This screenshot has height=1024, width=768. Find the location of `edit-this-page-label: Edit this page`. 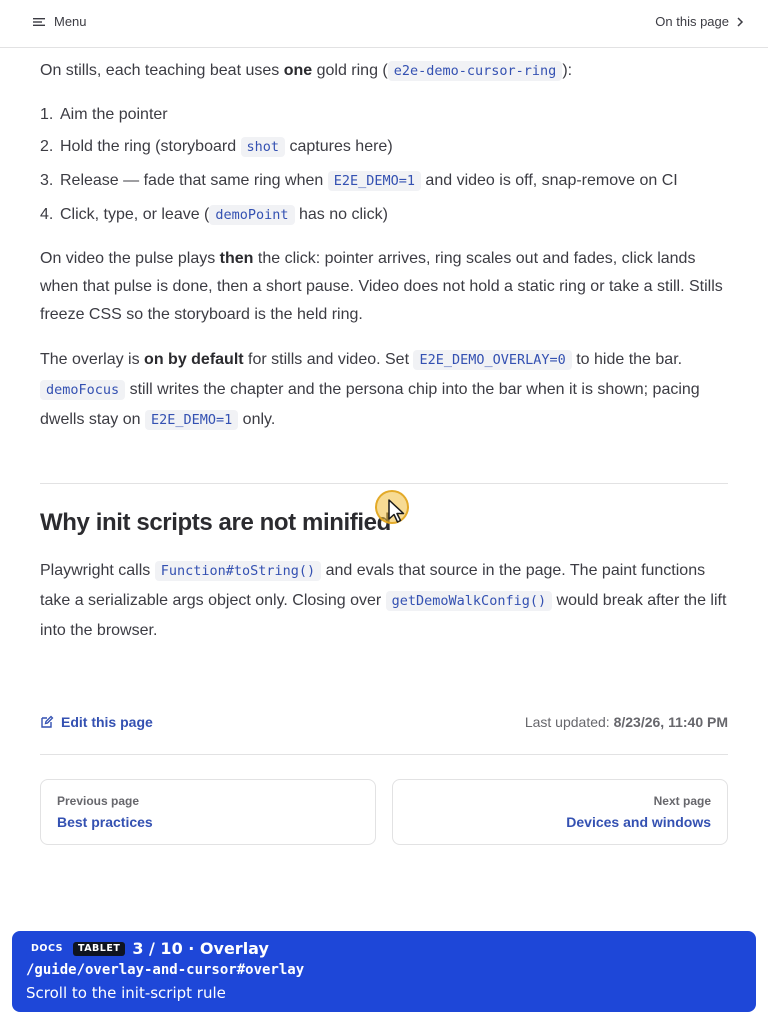

edit-this-page-label: Edit this page is located at coordinates (107, 722).